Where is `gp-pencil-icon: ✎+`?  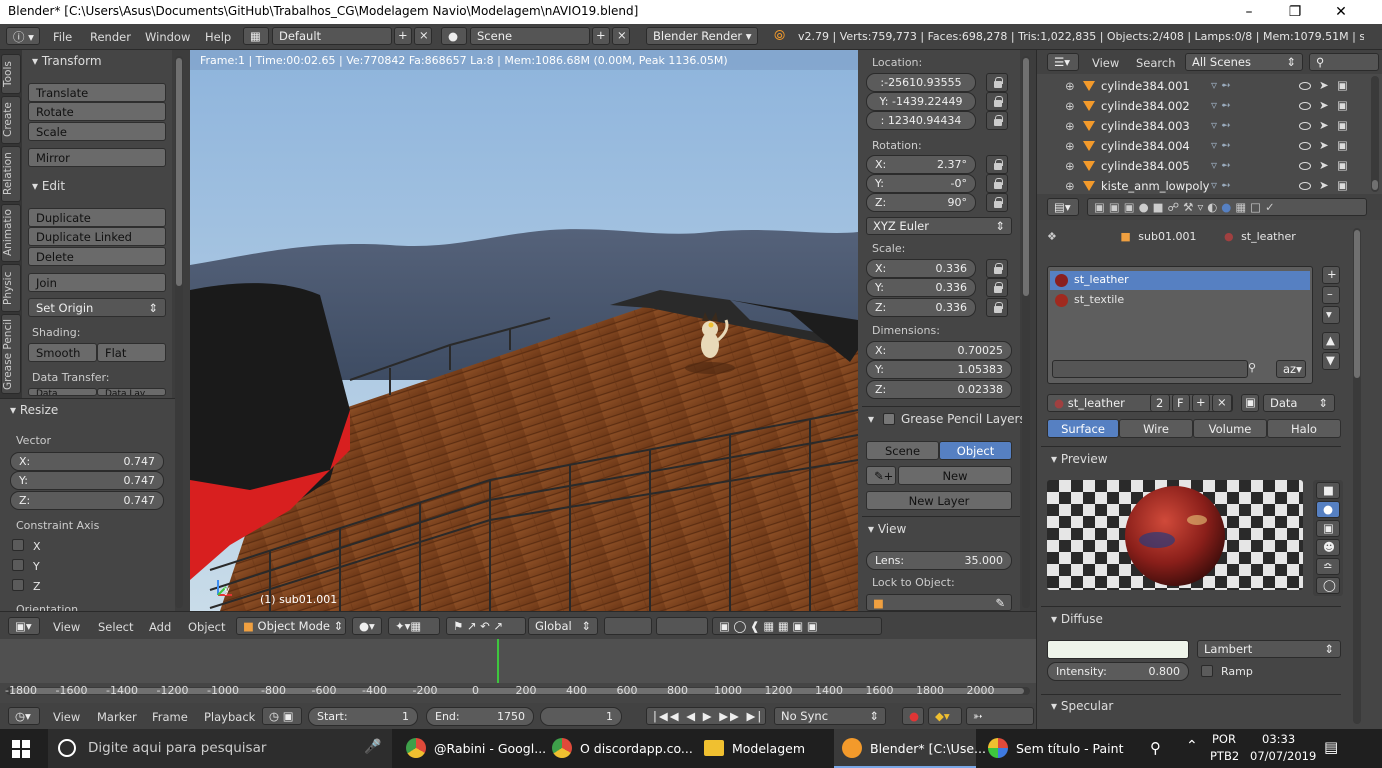 gp-pencil-icon: ✎+ is located at coordinates (881, 475).